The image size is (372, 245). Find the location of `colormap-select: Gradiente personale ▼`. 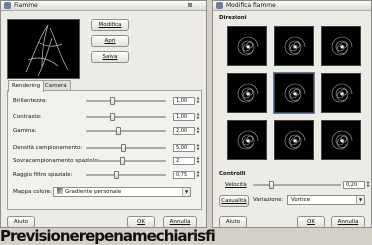

colormap-select: Gradiente personale ▼ is located at coordinates (122, 192).